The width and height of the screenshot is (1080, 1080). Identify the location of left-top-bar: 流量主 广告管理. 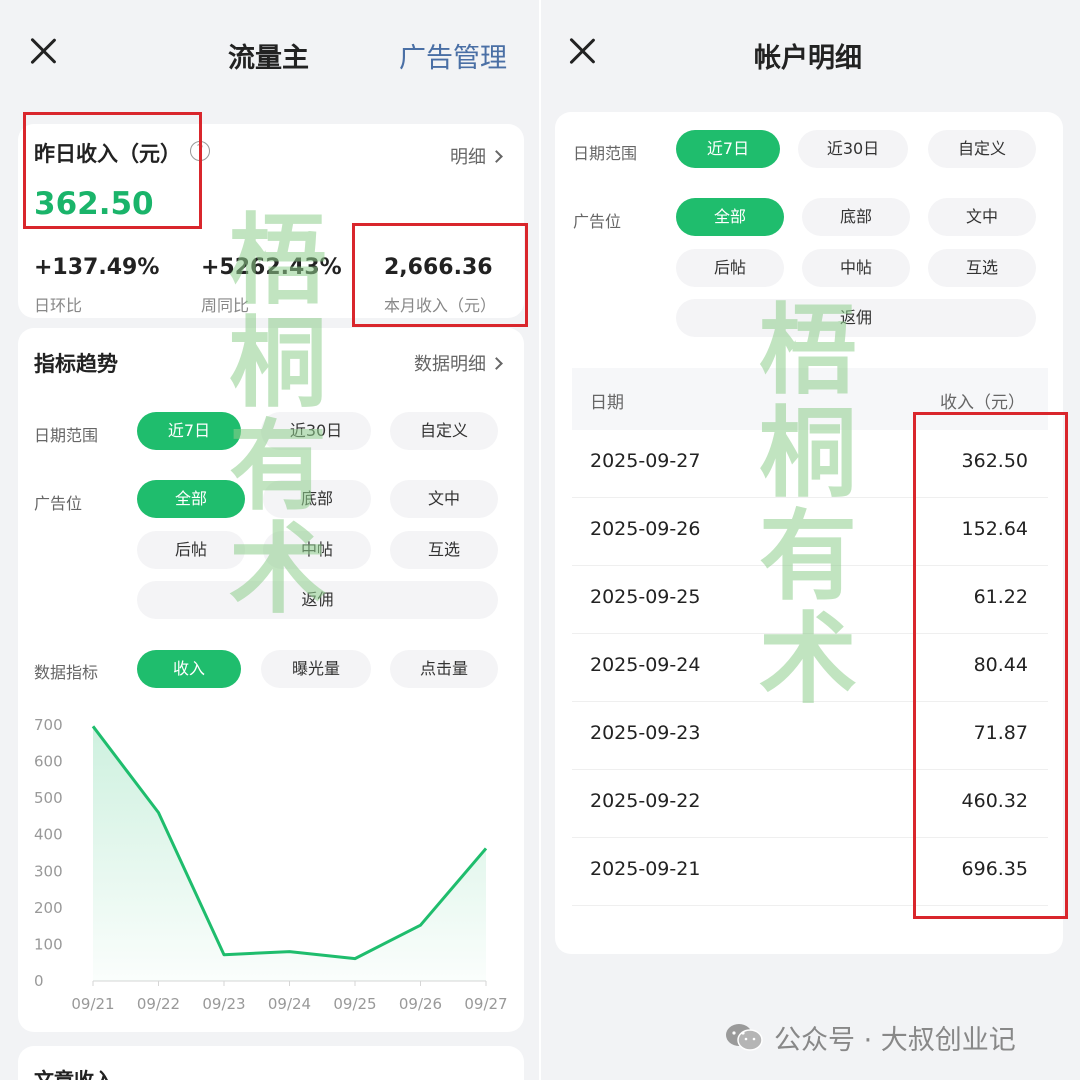
(269, 50).